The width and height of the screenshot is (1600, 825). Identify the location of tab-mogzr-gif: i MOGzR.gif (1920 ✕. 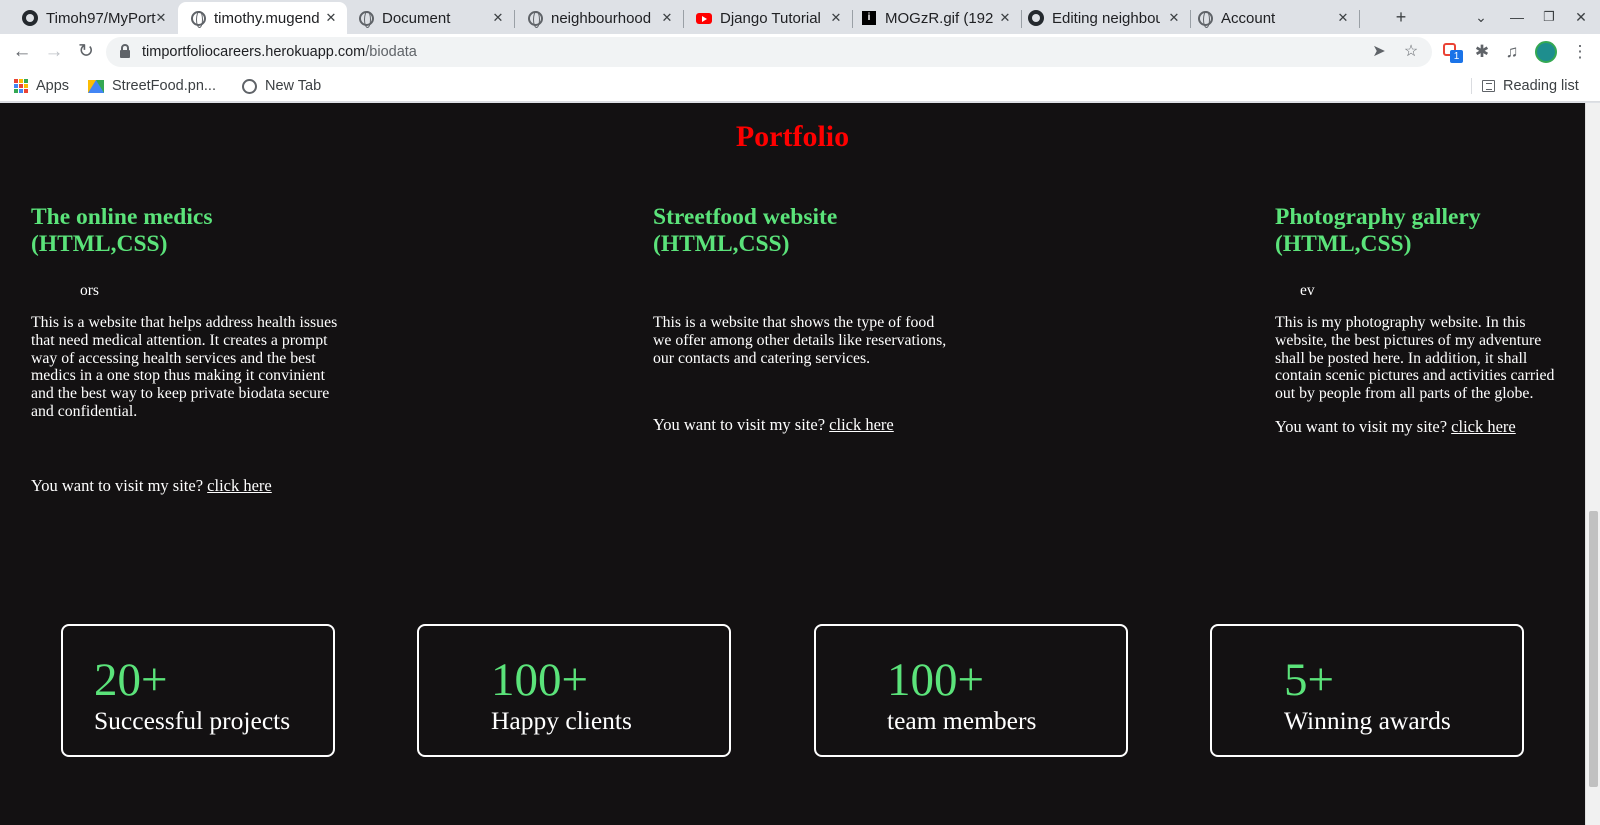
(937, 18).